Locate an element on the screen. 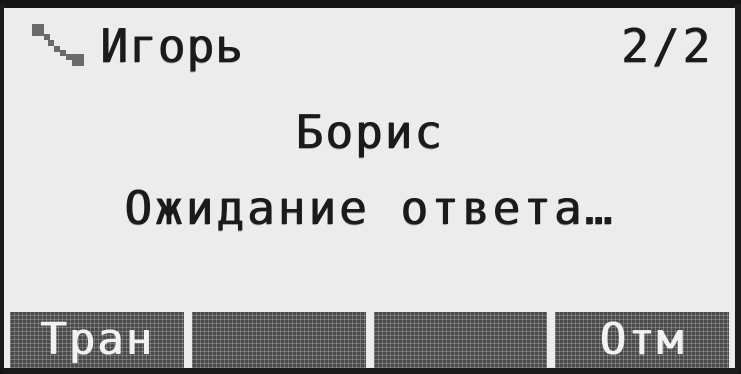 This screenshot has height=374, width=741. softkey-transfer-button: Тран is located at coordinates (97, 340).